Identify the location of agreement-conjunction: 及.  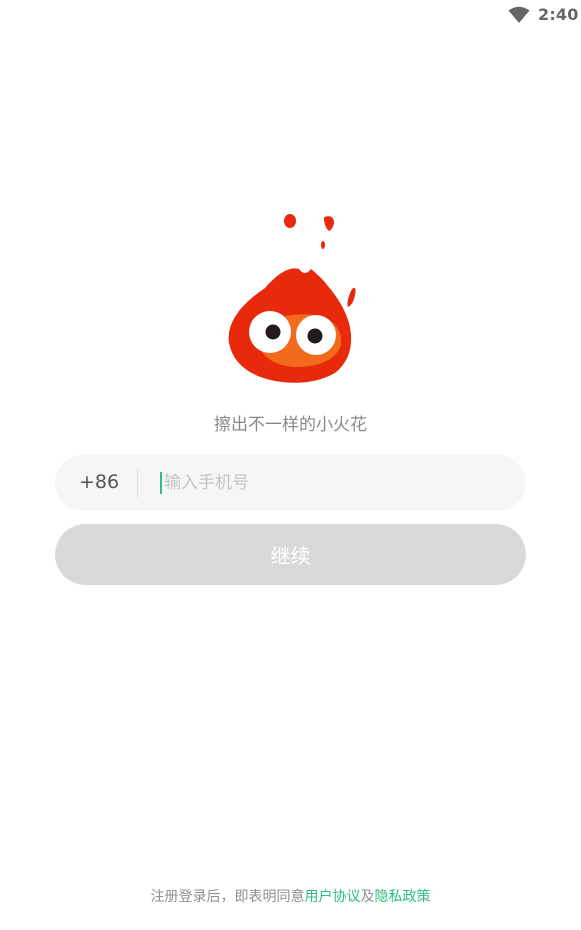
(367, 897).